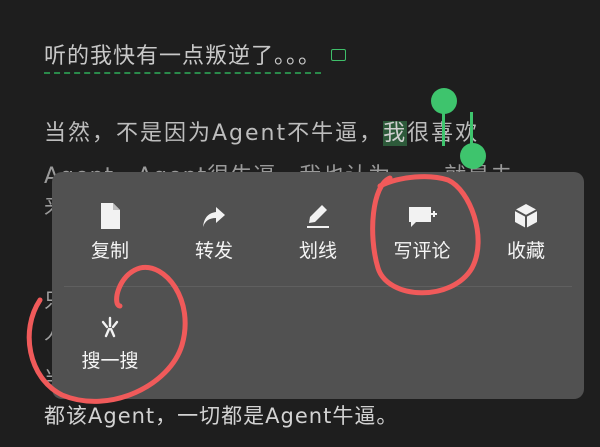 This screenshot has width=600, height=447. Describe the element at coordinates (525, 251) in the screenshot. I see `favorite-label: 收藏` at that location.